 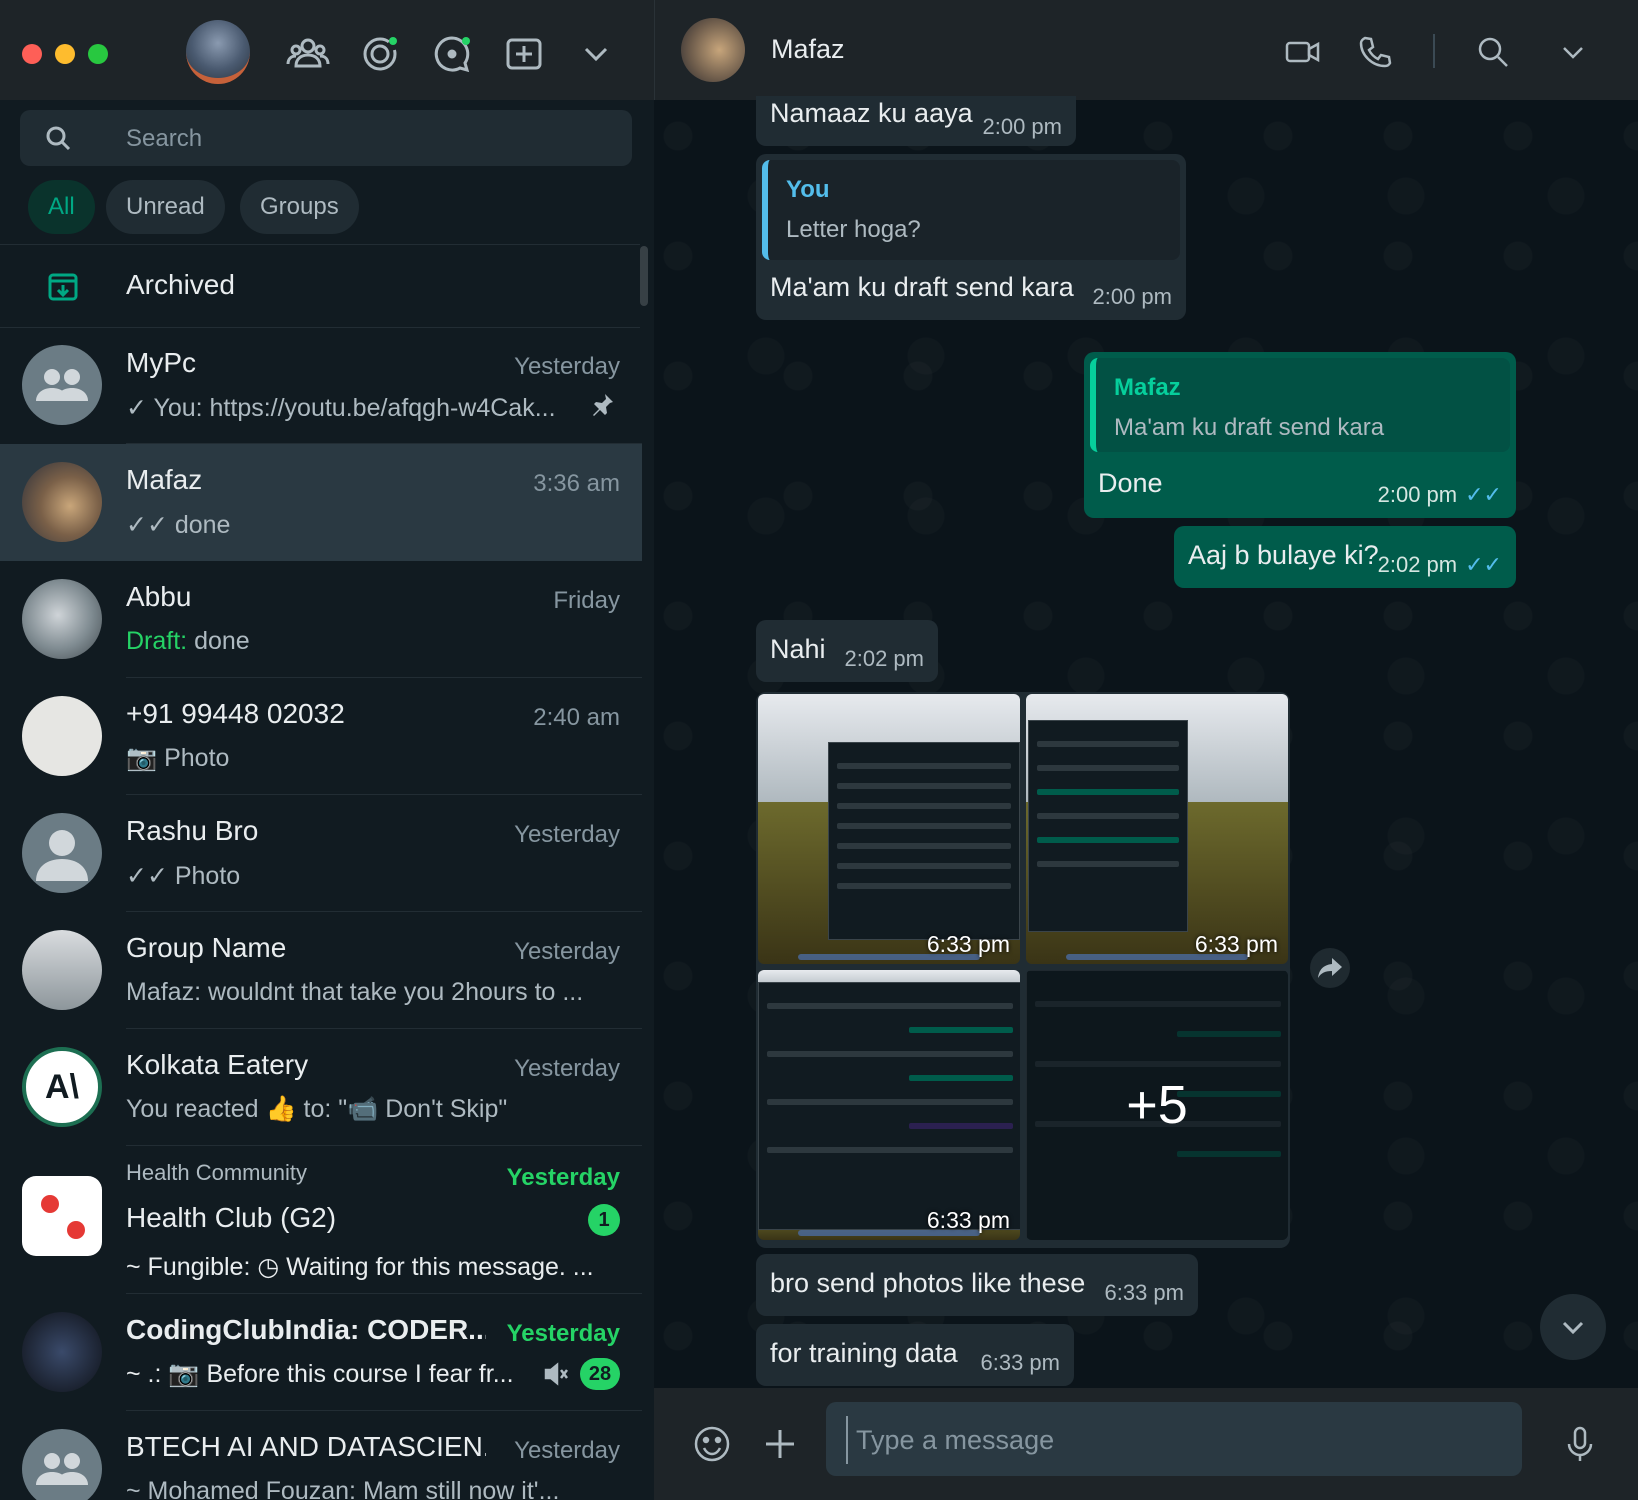 I want to click on forward-icon, so click(x=1330, y=968).